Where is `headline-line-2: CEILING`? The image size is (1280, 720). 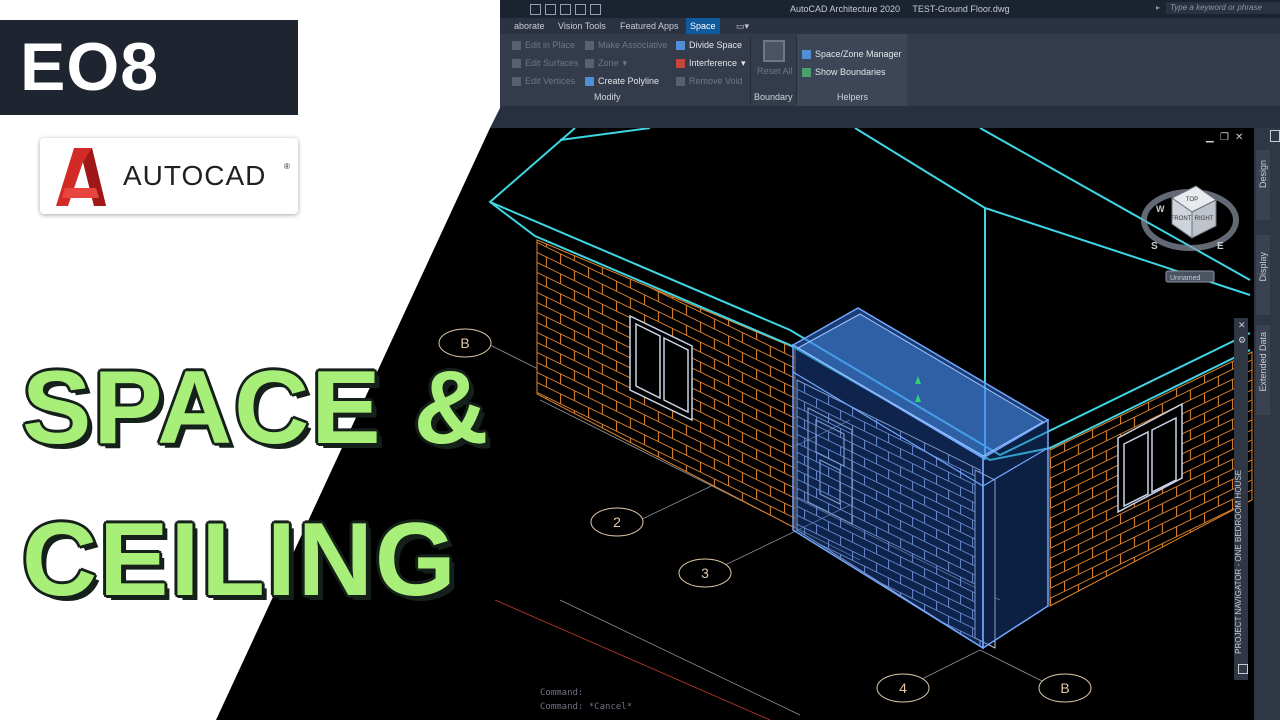 headline-line-2: CEILING is located at coordinates (240, 560).